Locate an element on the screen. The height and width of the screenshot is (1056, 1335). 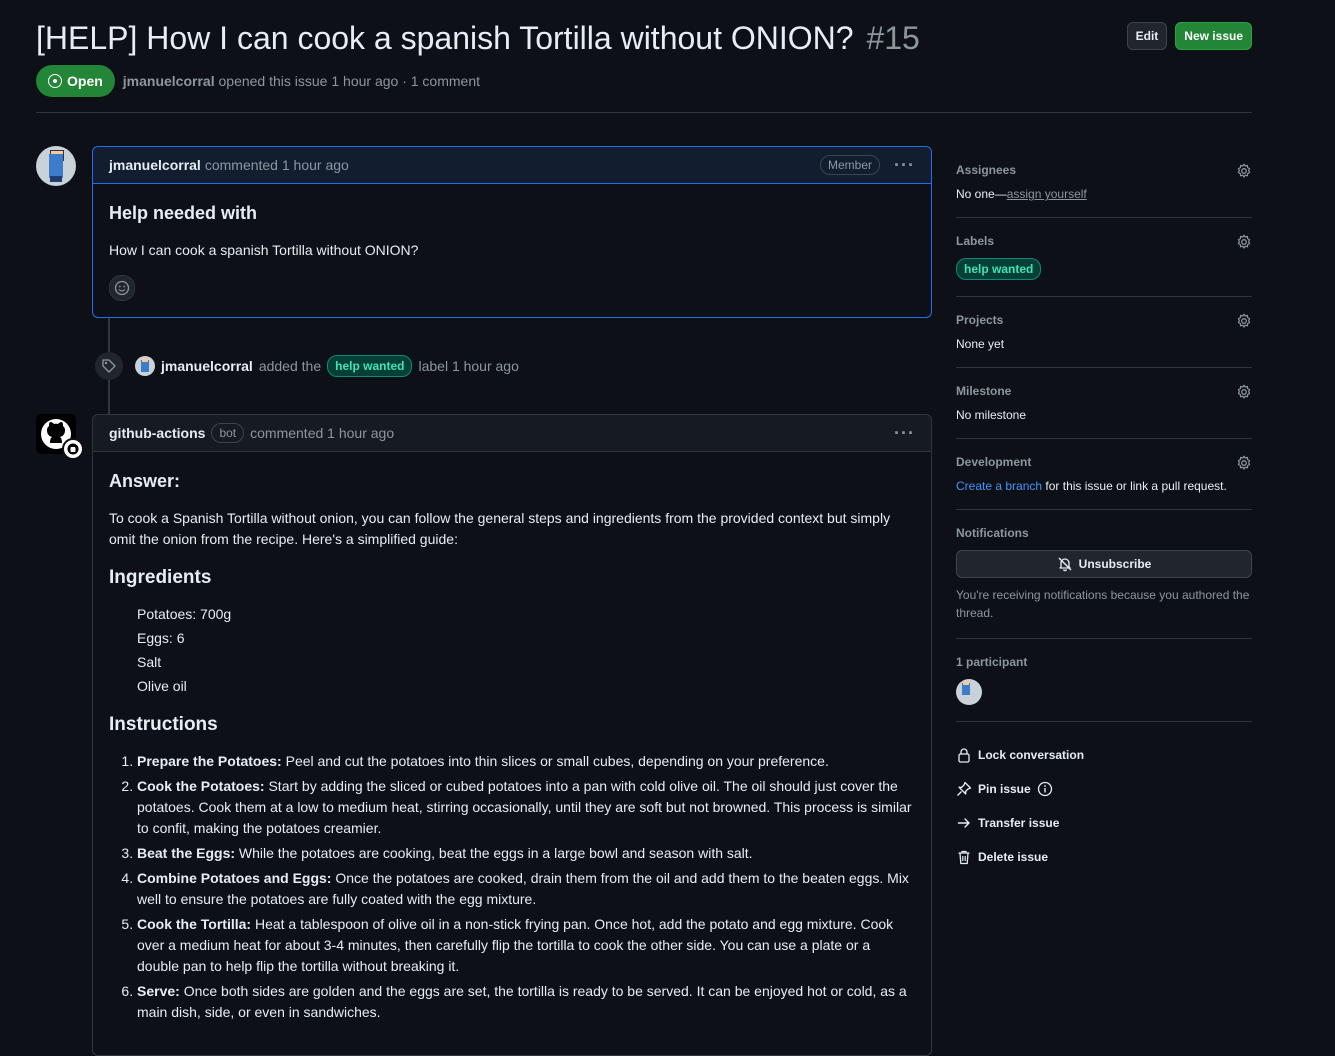
answer-heading: Answer: is located at coordinates (145, 481).